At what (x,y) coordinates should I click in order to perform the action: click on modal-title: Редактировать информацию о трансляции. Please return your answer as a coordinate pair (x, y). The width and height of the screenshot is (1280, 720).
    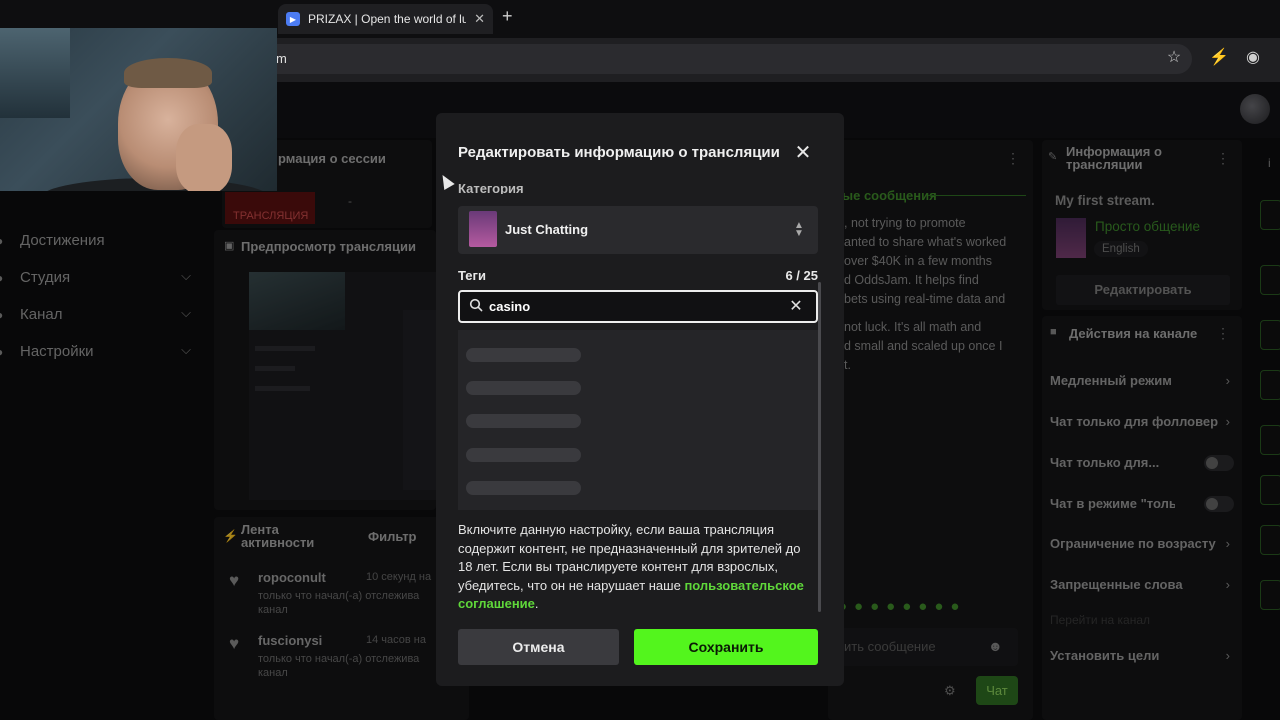
    Looking at the image, I should click on (619, 152).